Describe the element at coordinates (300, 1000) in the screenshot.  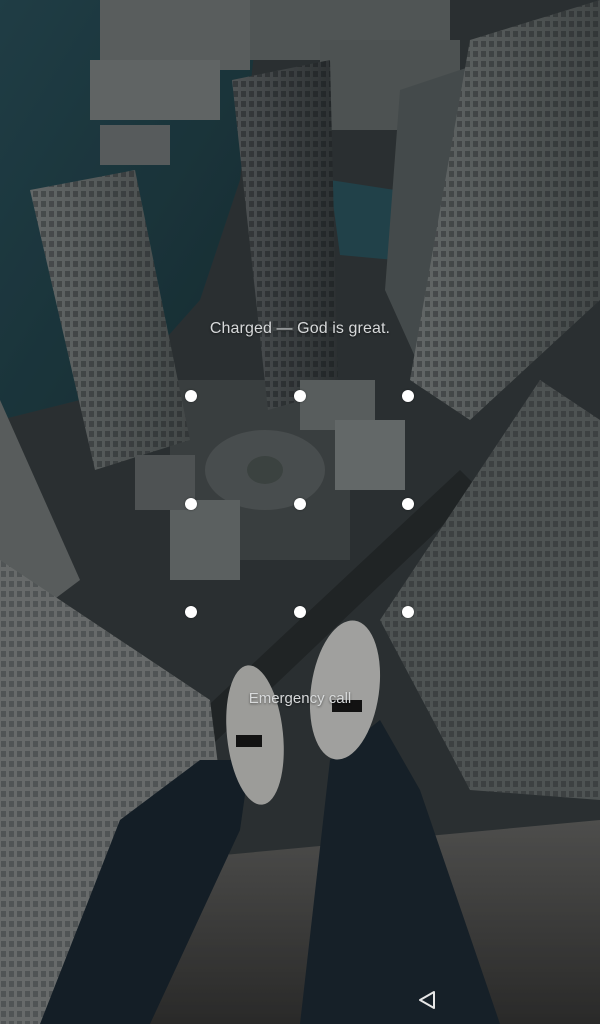
I see `navigation-bar` at that location.